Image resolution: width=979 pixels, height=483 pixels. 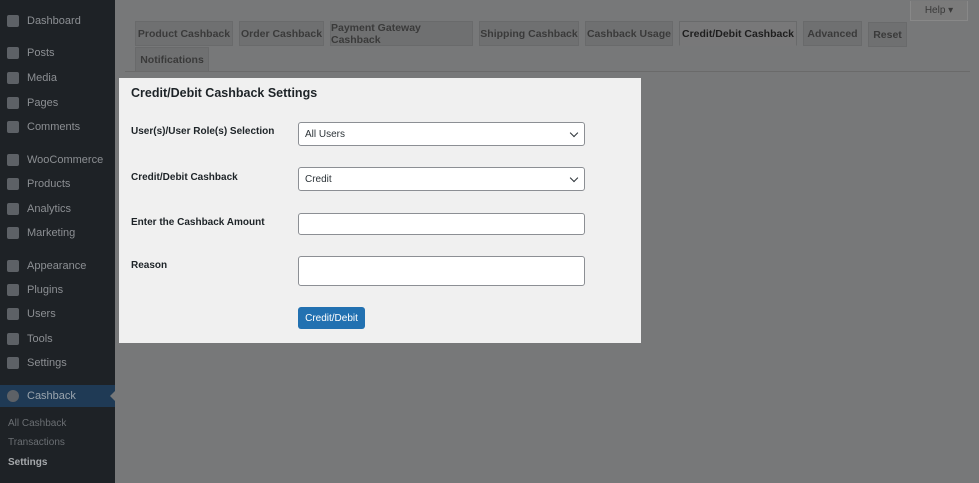 I want to click on analytics-icon, so click(x=13, y=209).